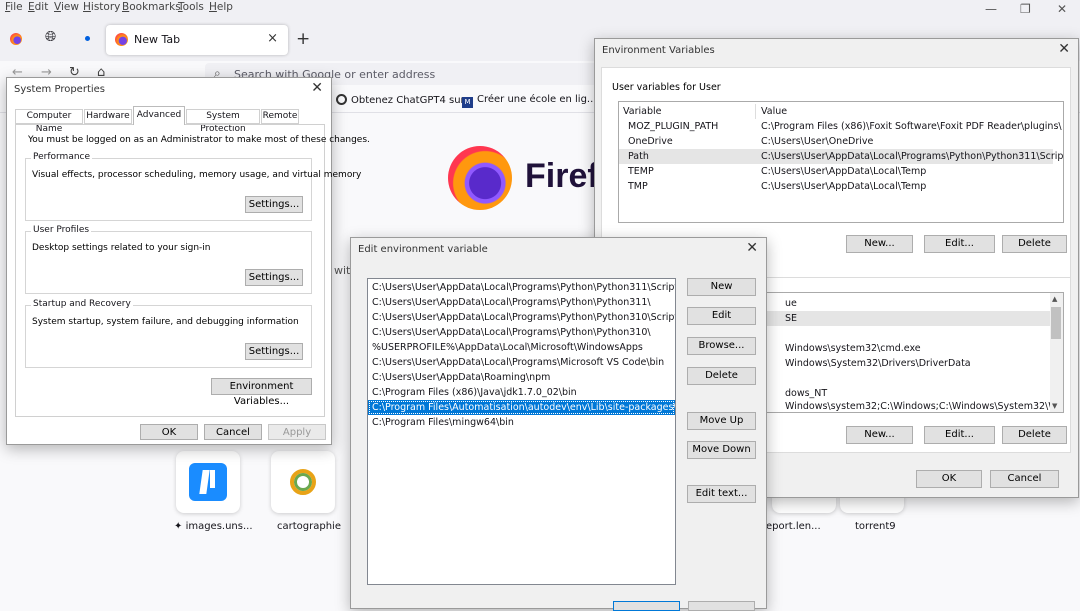 The height and width of the screenshot is (611, 1080). I want to click on apply-button: Apply, so click(297, 432).